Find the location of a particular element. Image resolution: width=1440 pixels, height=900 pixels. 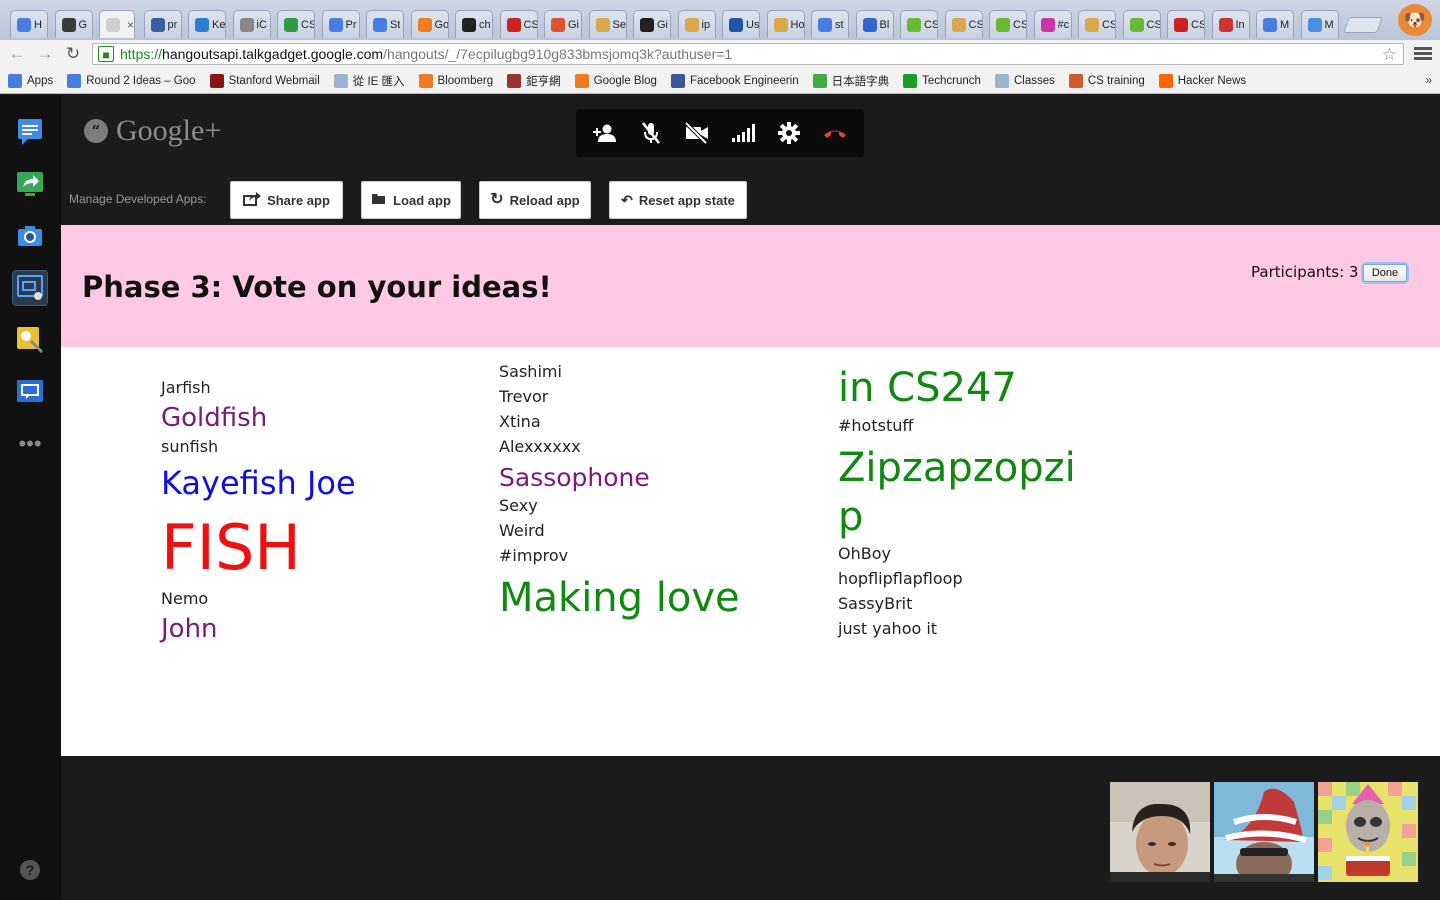

idea-word: John is located at coordinates (189, 629).